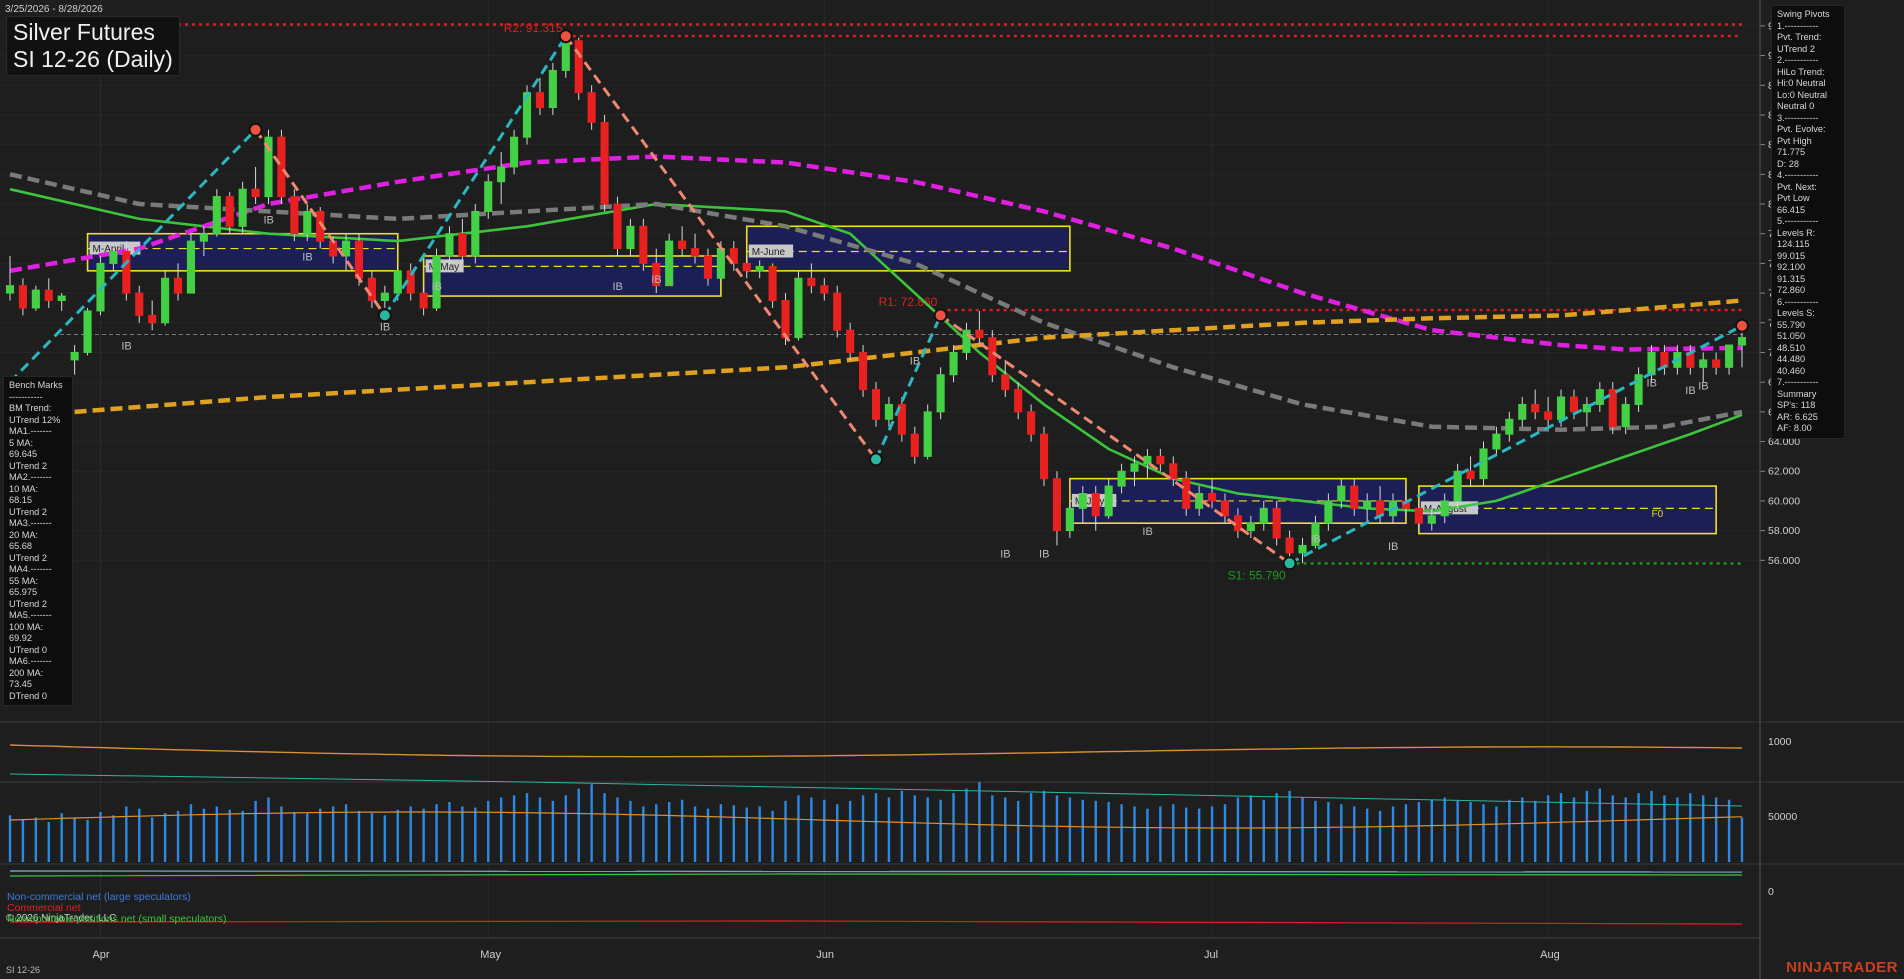  What do you see at coordinates (1801, 129) in the screenshot?
I see `panel-line: Pvt. Evolve:` at bounding box center [1801, 129].